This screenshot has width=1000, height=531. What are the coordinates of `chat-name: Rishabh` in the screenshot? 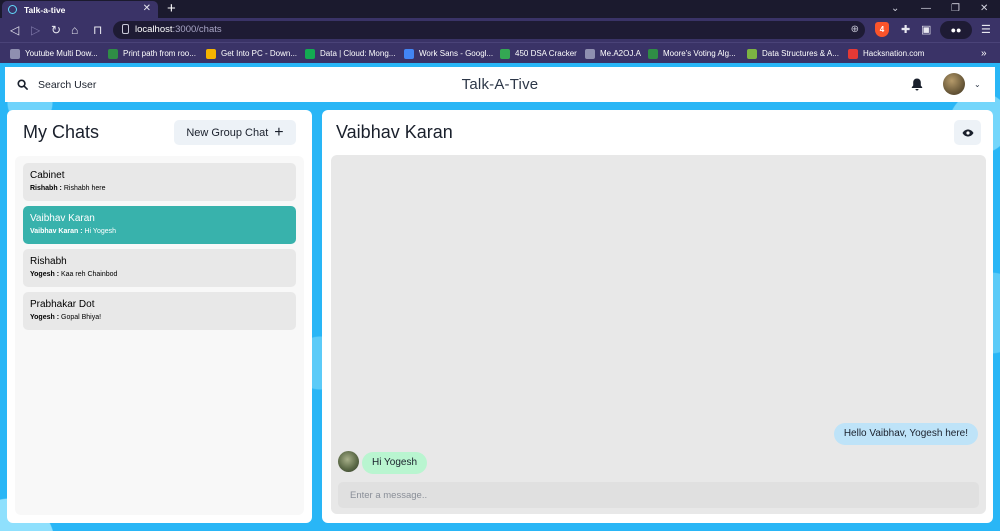 It's located at (48, 261).